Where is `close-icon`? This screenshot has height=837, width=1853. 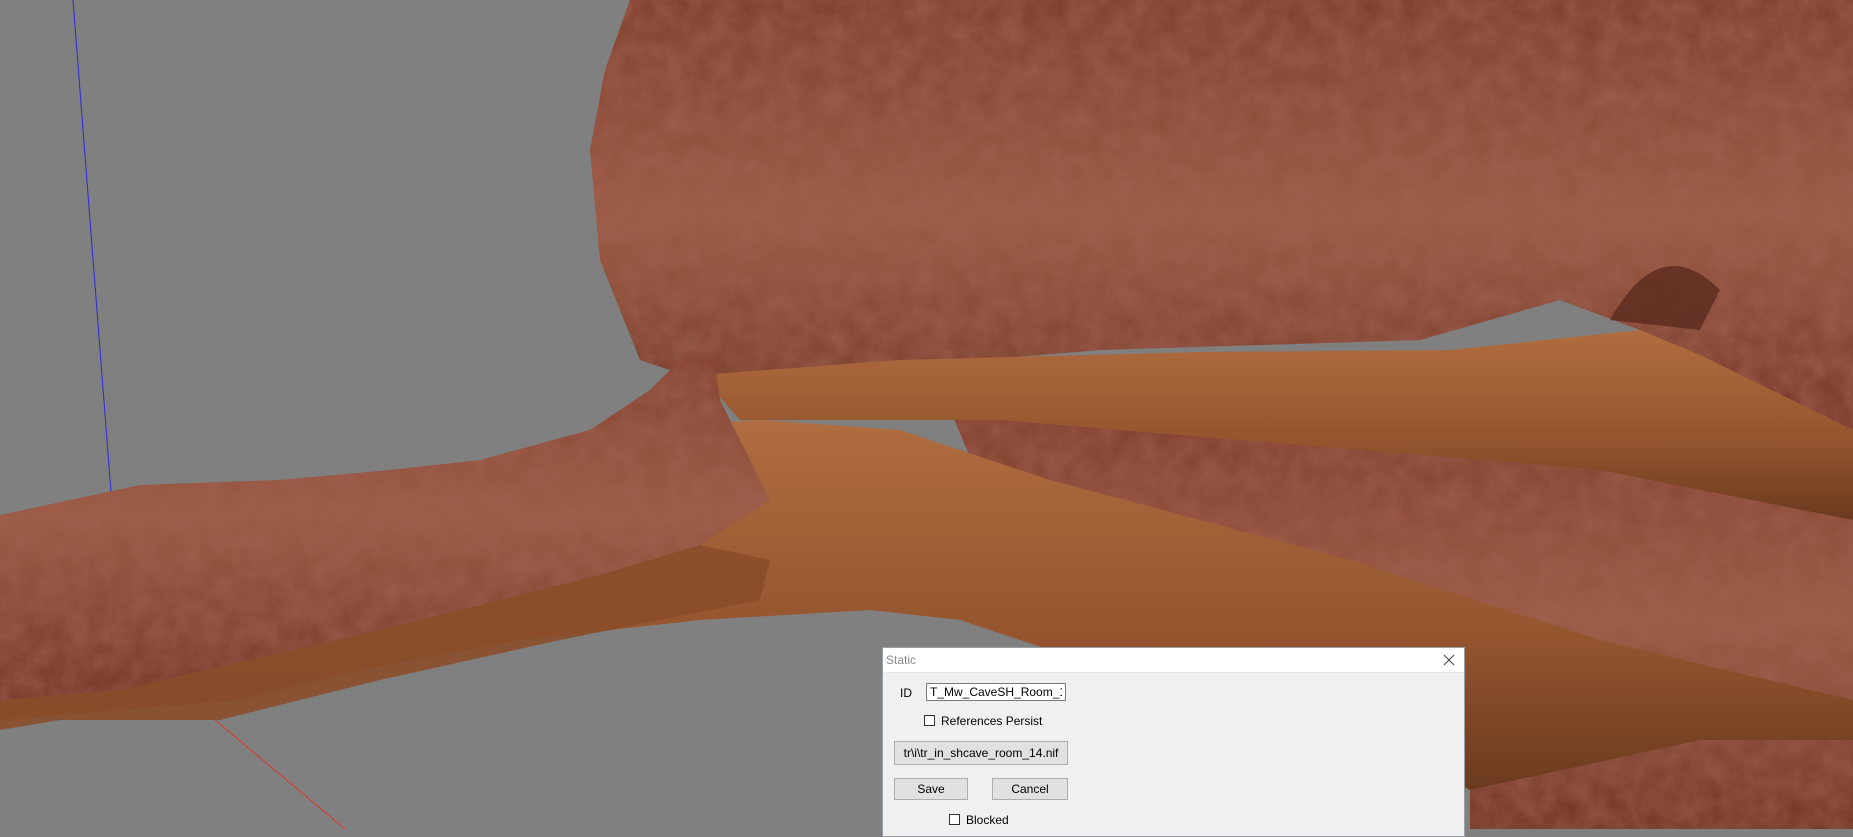 close-icon is located at coordinates (1449, 660).